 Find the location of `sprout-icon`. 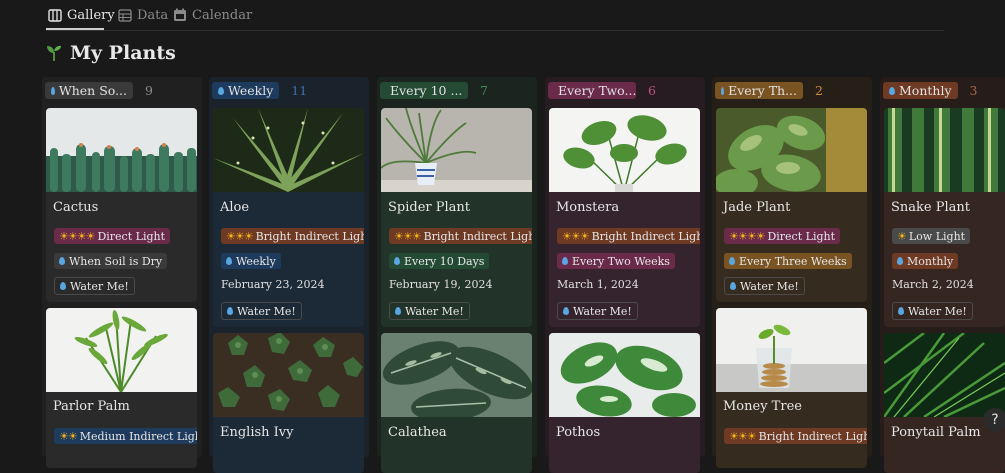

sprout-icon is located at coordinates (54, 53).